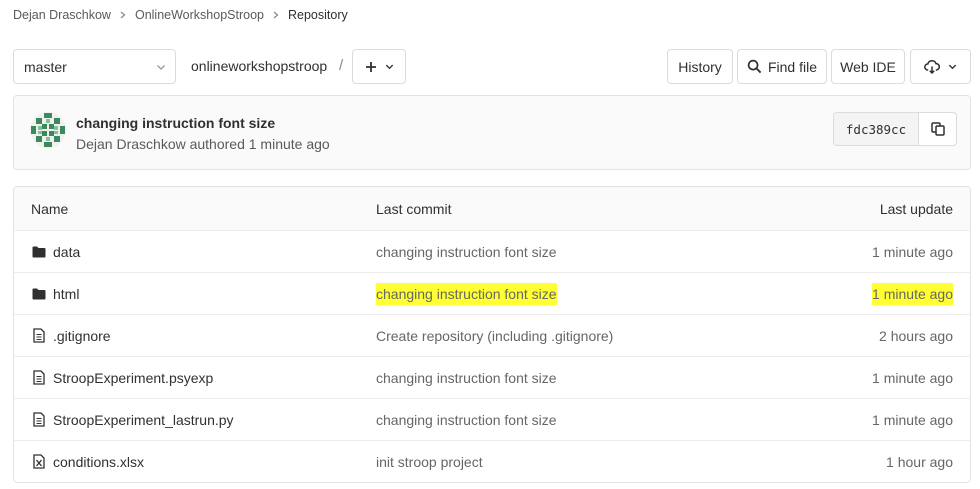  What do you see at coordinates (876, 129) in the screenshot?
I see `commit-sha: fdc389cc` at bounding box center [876, 129].